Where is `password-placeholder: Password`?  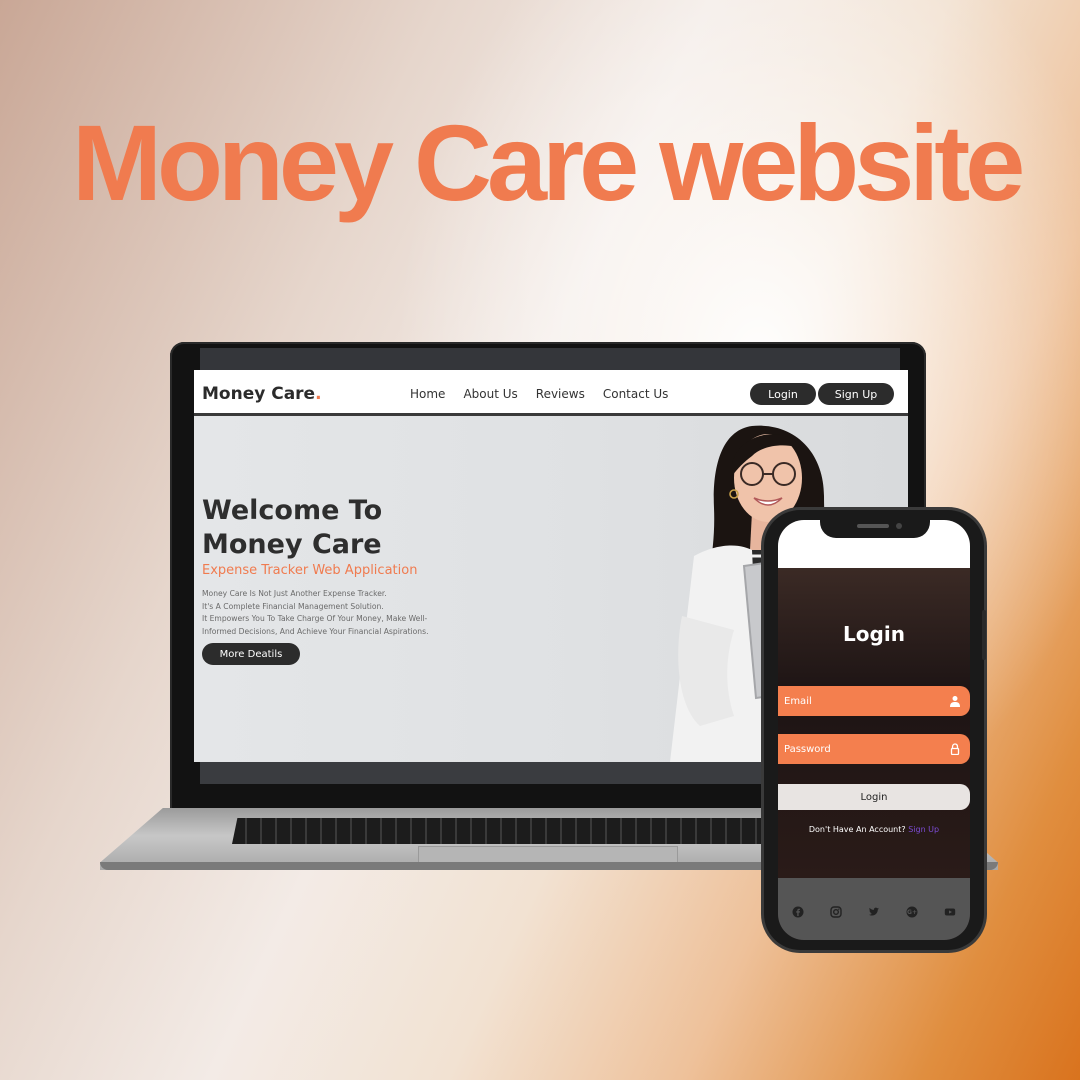
password-placeholder: Password is located at coordinates (807, 749).